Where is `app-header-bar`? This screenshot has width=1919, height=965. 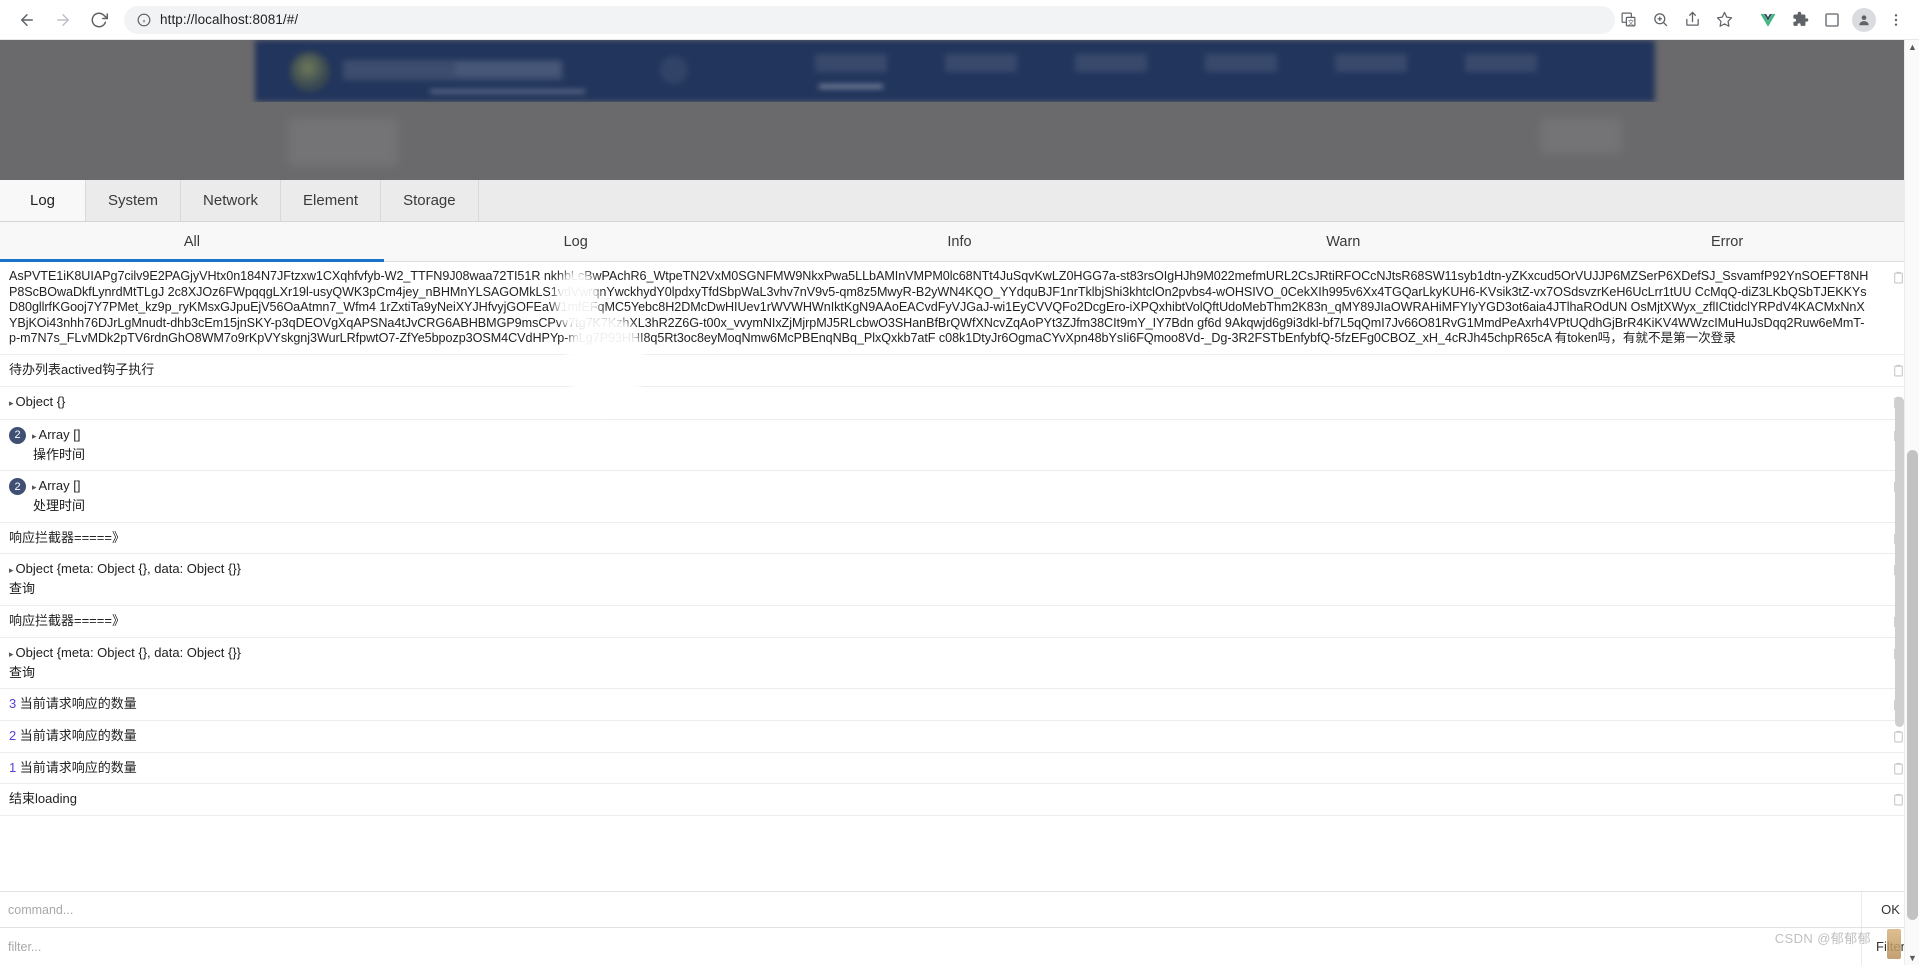 app-header-bar is located at coordinates (955, 71).